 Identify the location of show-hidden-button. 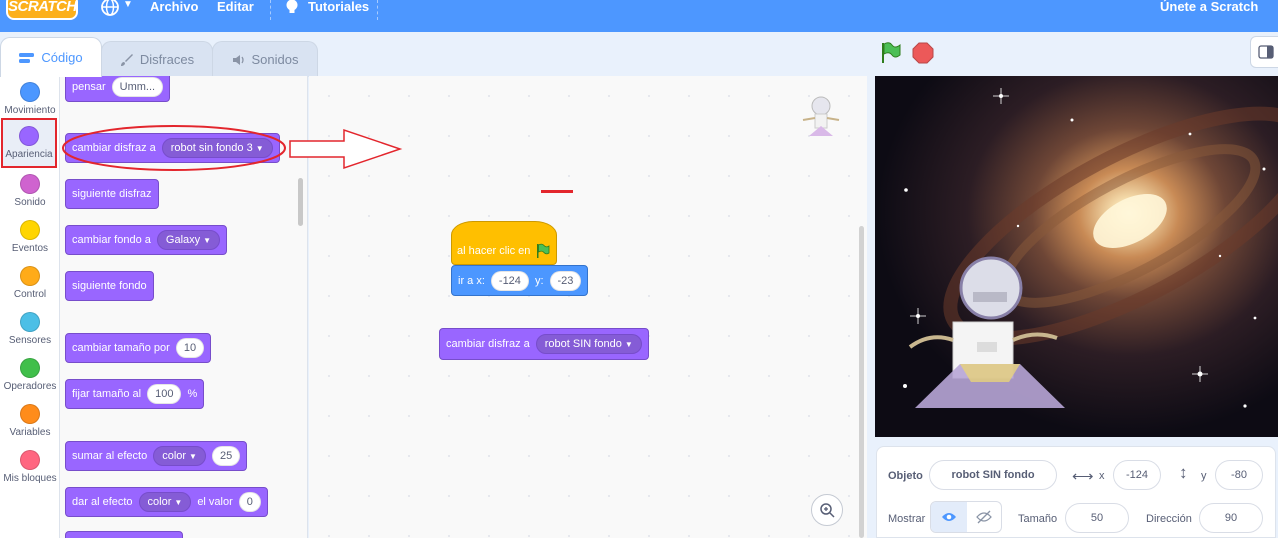
(984, 517).